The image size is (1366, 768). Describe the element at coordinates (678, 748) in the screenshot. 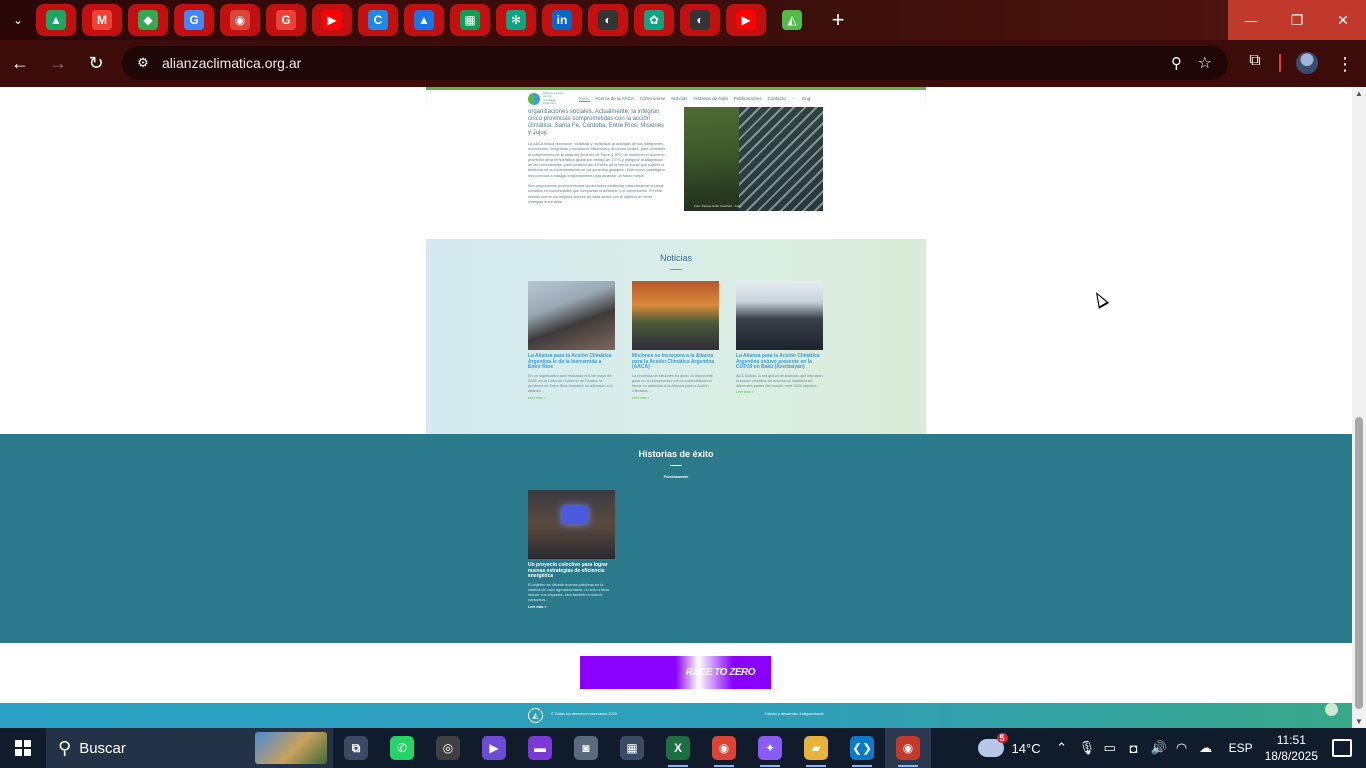

I see `excel-taskbar-button: X` at that location.